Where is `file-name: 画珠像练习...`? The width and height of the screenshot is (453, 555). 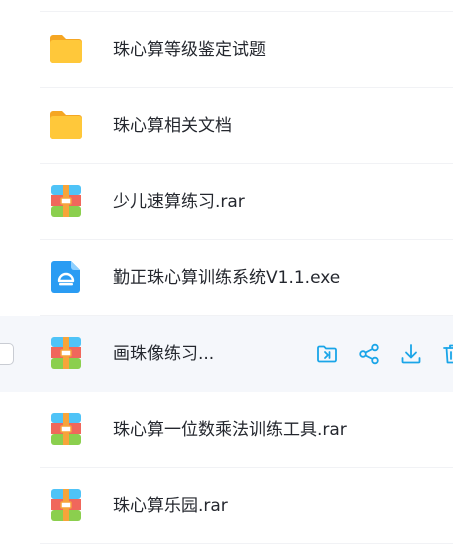 file-name: 画珠像练习... is located at coordinates (163, 354).